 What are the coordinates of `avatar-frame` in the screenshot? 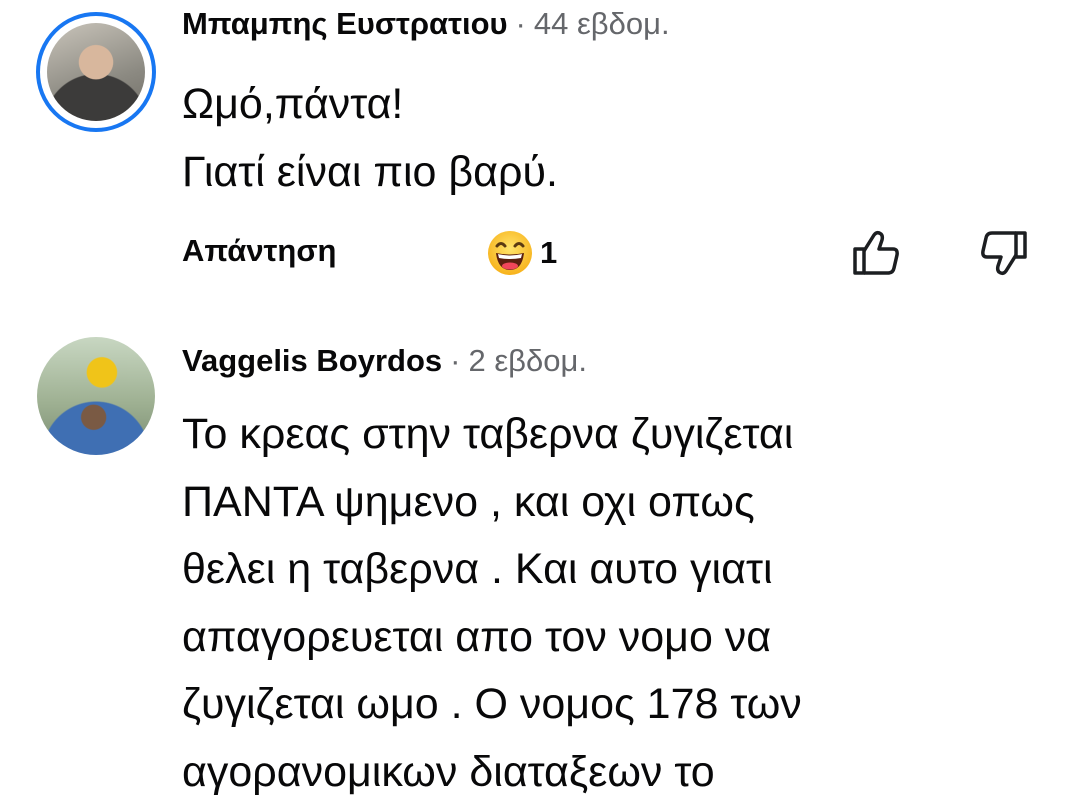 It's located at (96, 396).